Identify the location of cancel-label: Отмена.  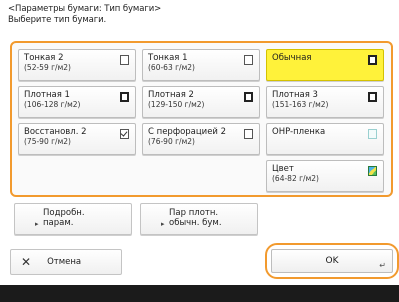
(64, 262).